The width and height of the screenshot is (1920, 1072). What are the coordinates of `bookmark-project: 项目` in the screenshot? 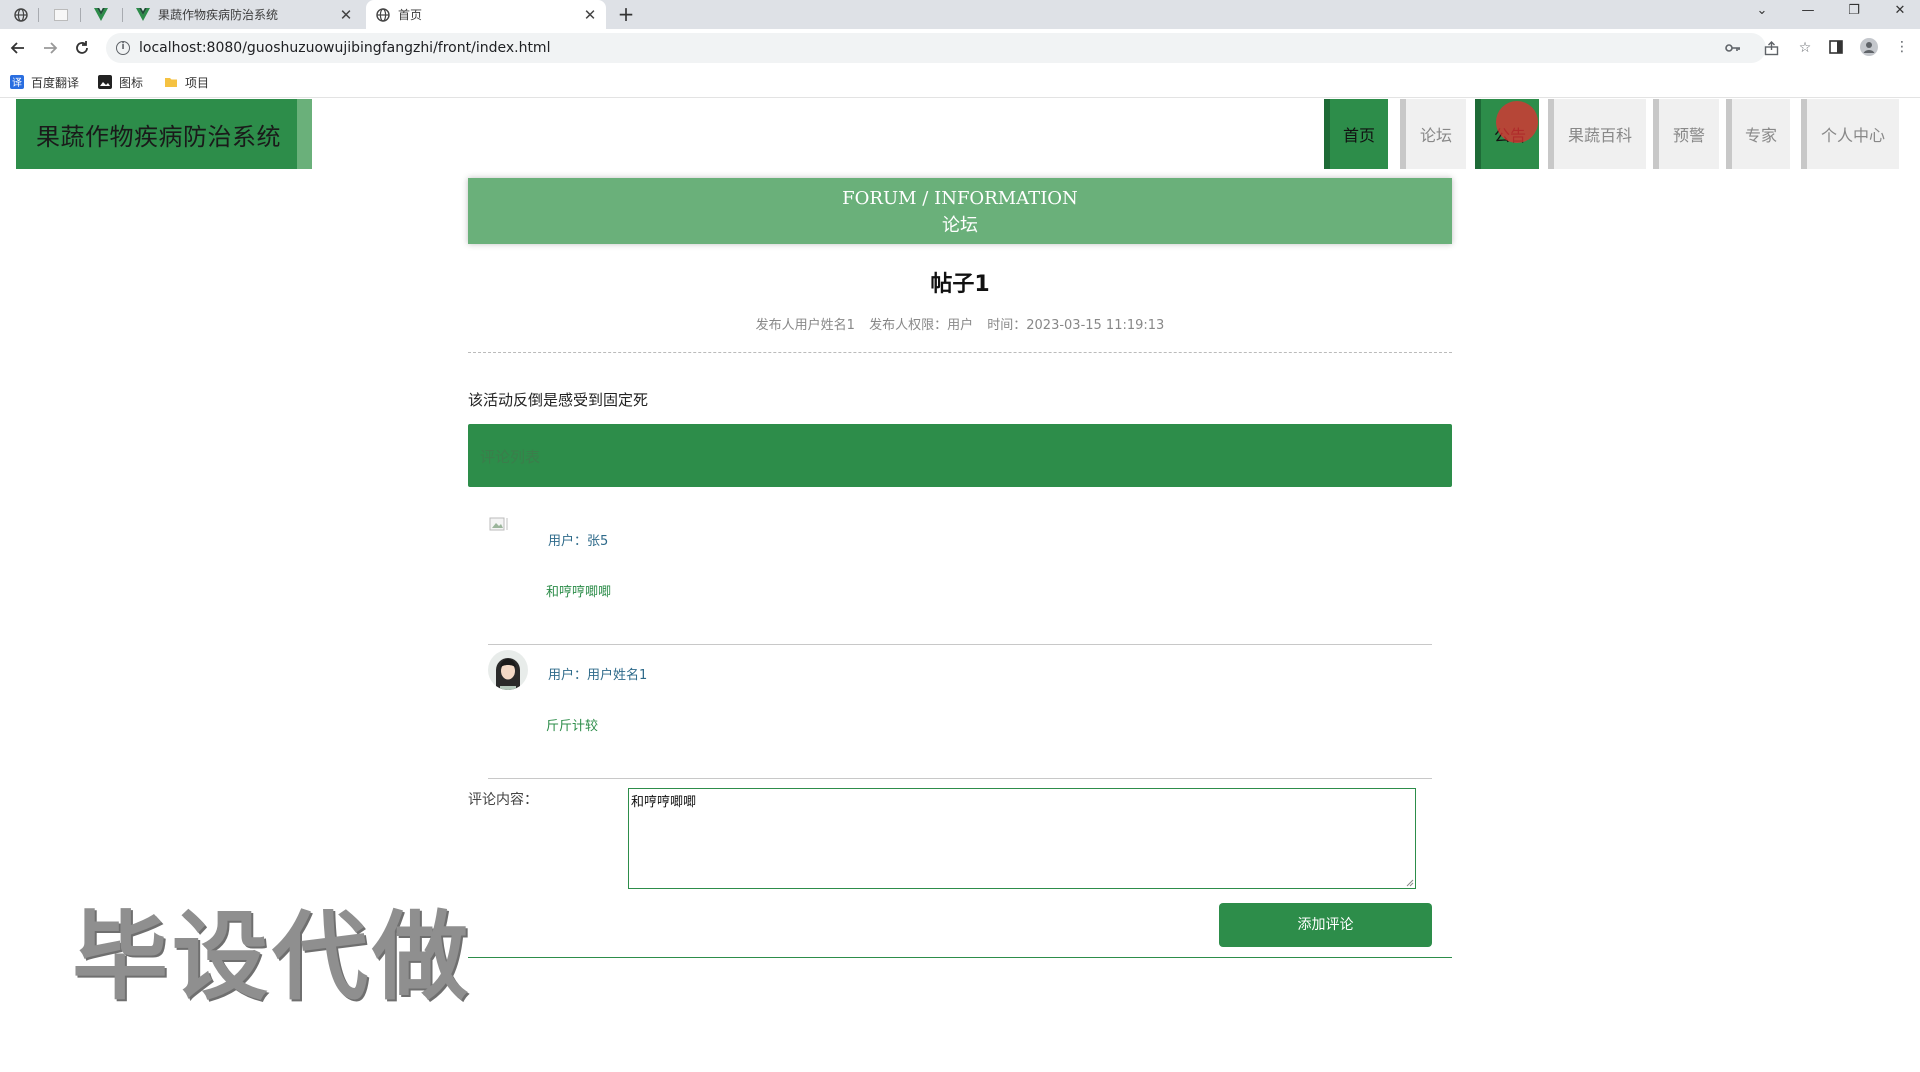 It's located at (186, 82).